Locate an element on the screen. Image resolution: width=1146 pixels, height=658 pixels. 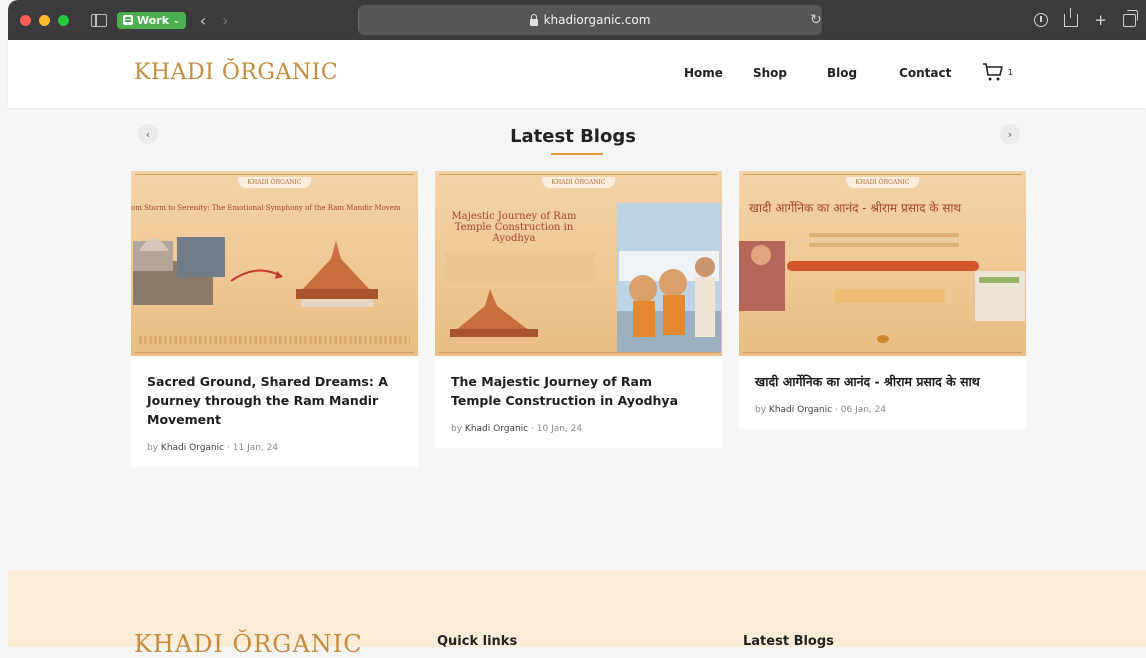
forward-button: › is located at coordinates (225, 20).